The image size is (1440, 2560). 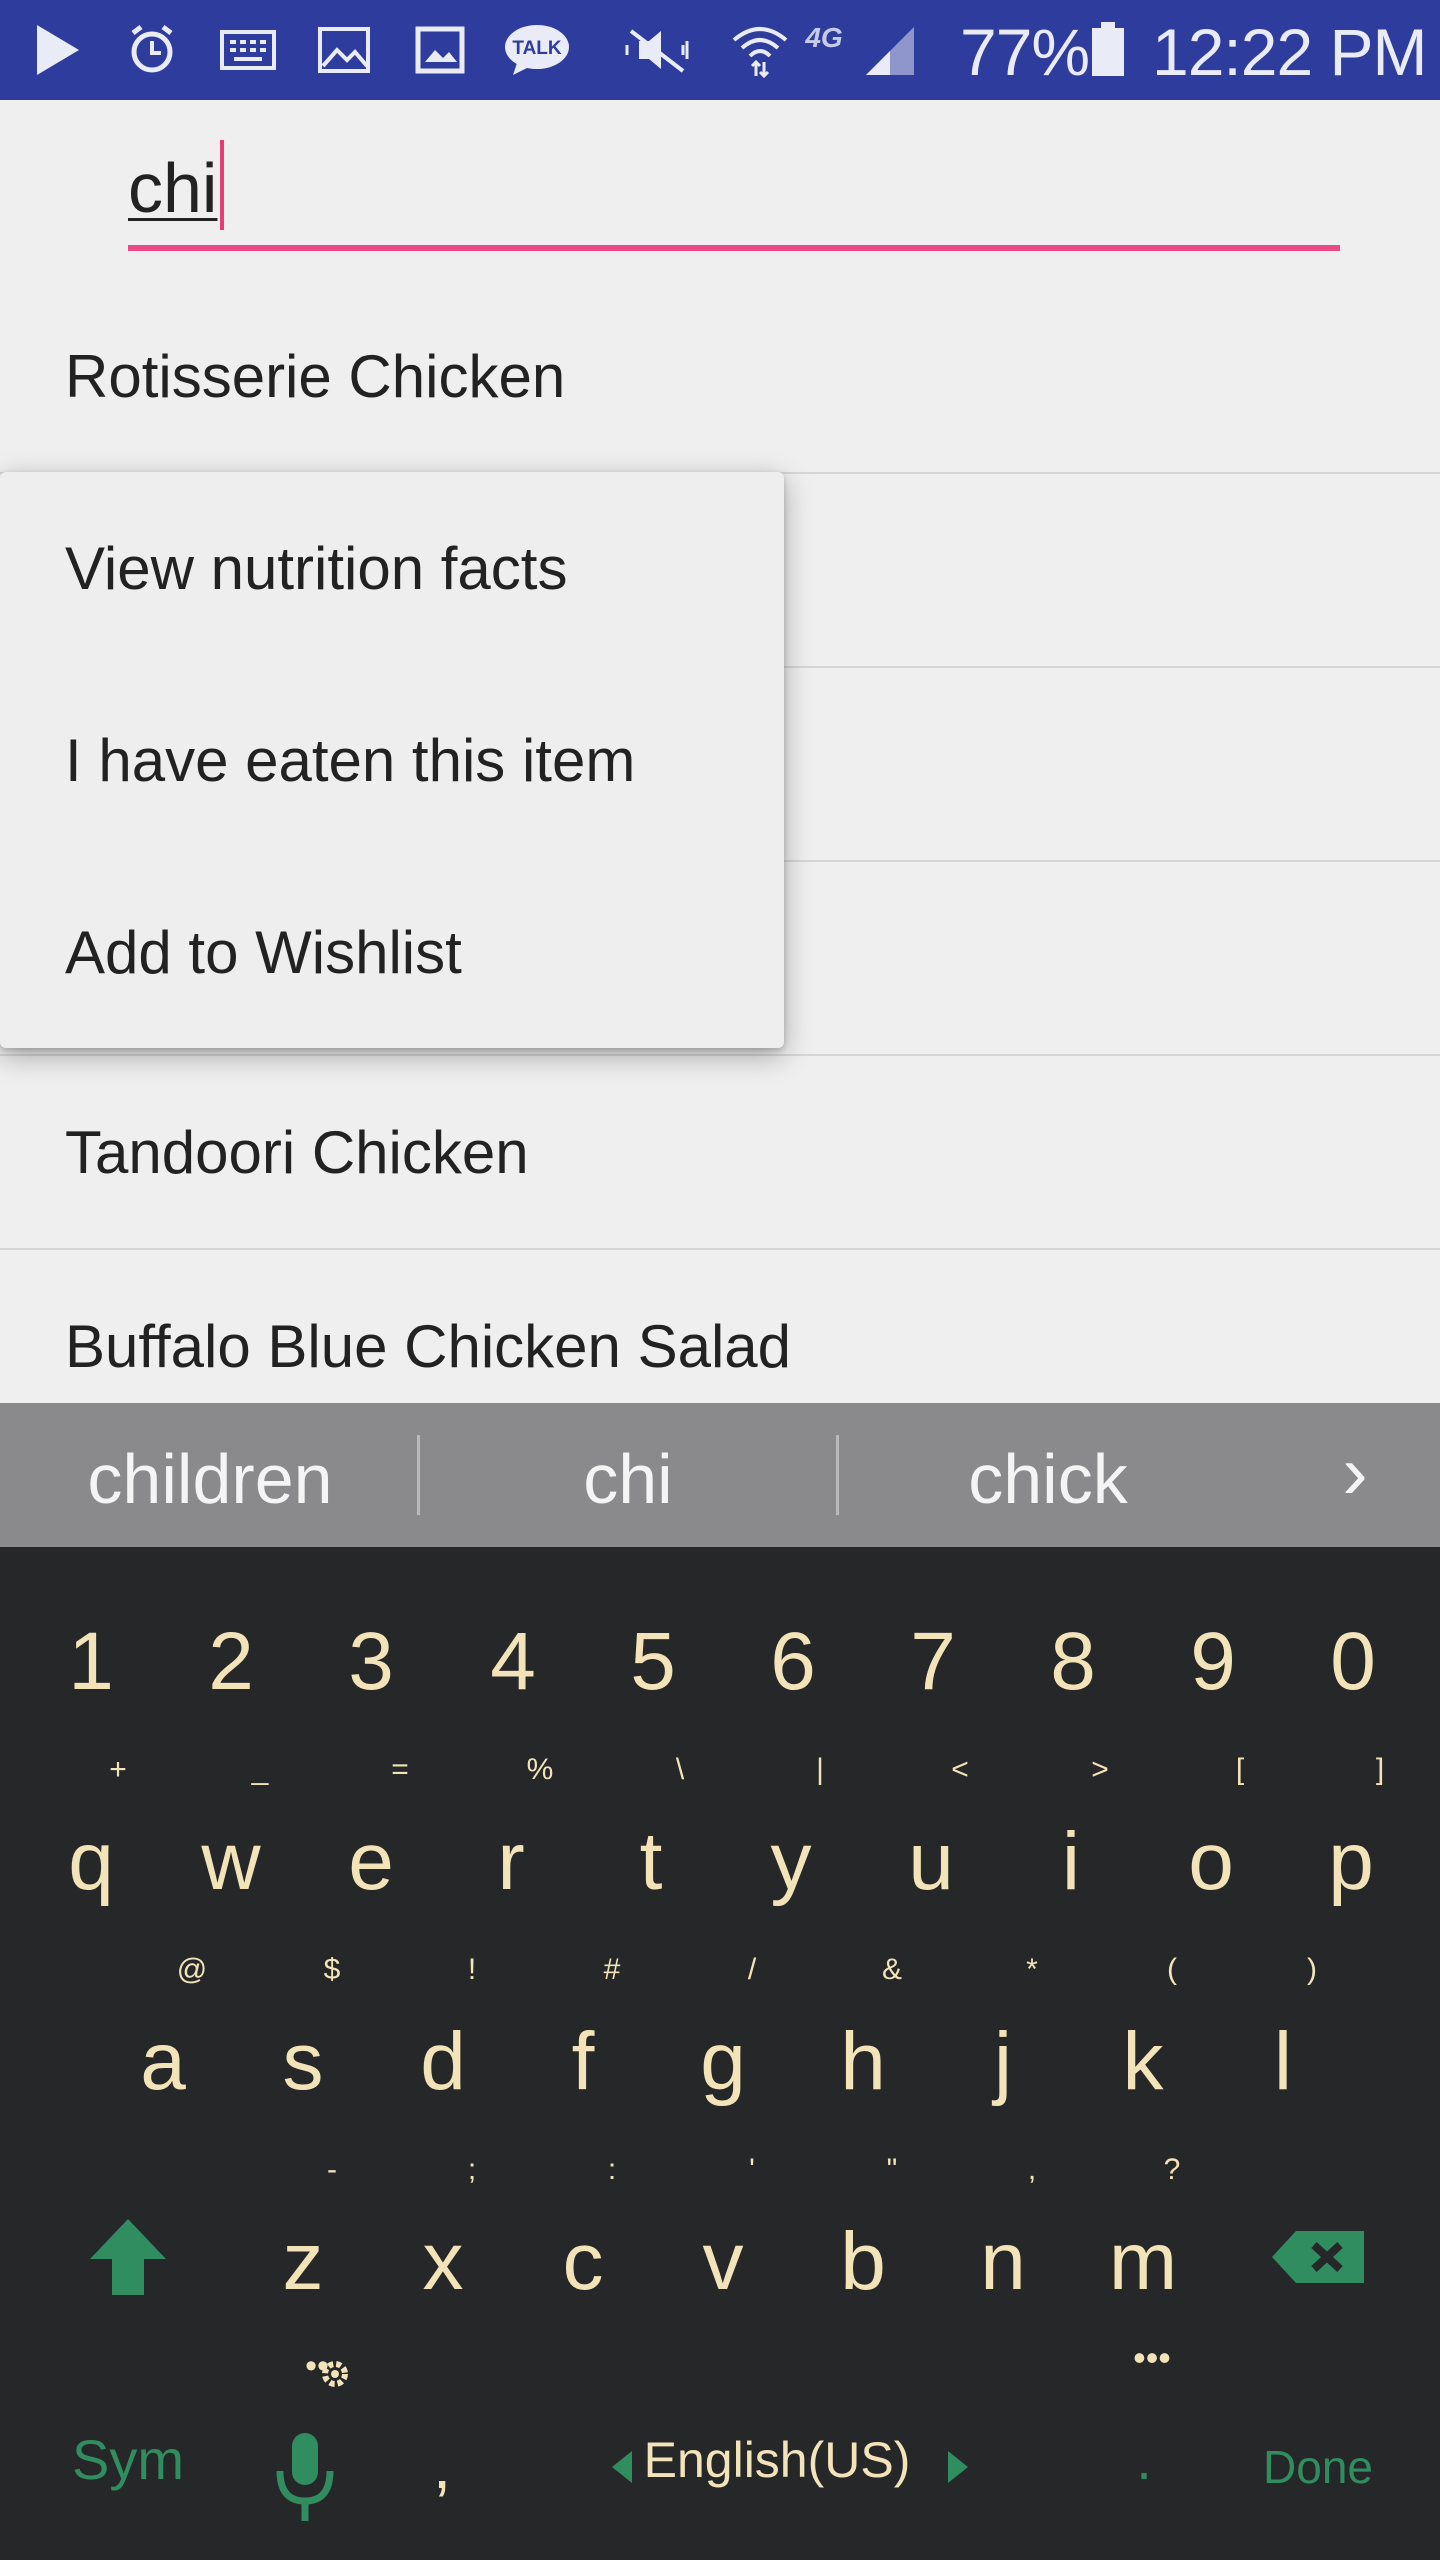 I want to click on backspace-icon, so click(x=1318, y=2257).